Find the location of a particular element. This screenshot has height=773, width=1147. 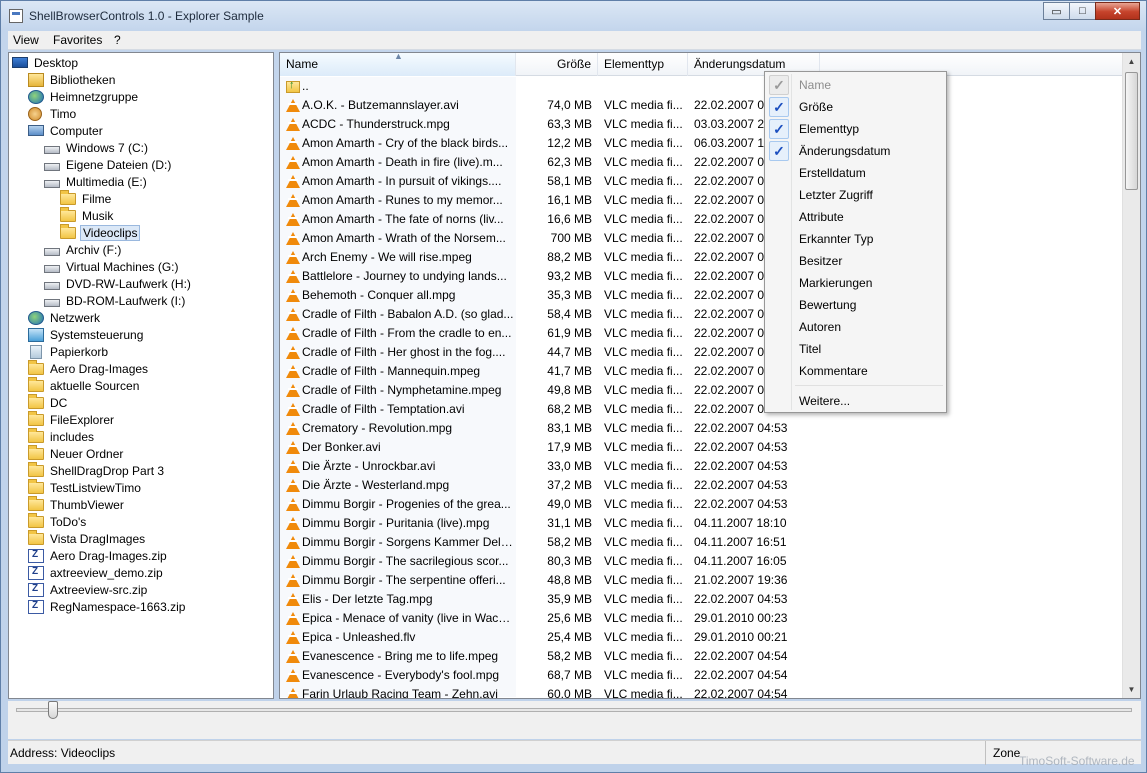

column-header-name: ▲ Name is located at coordinates (398, 64).